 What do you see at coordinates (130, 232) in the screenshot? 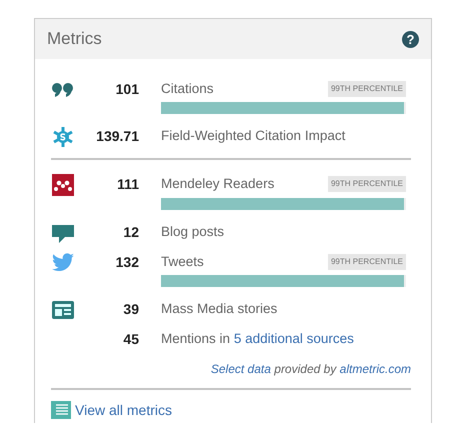
I see `metric-count: 12` at bounding box center [130, 232].